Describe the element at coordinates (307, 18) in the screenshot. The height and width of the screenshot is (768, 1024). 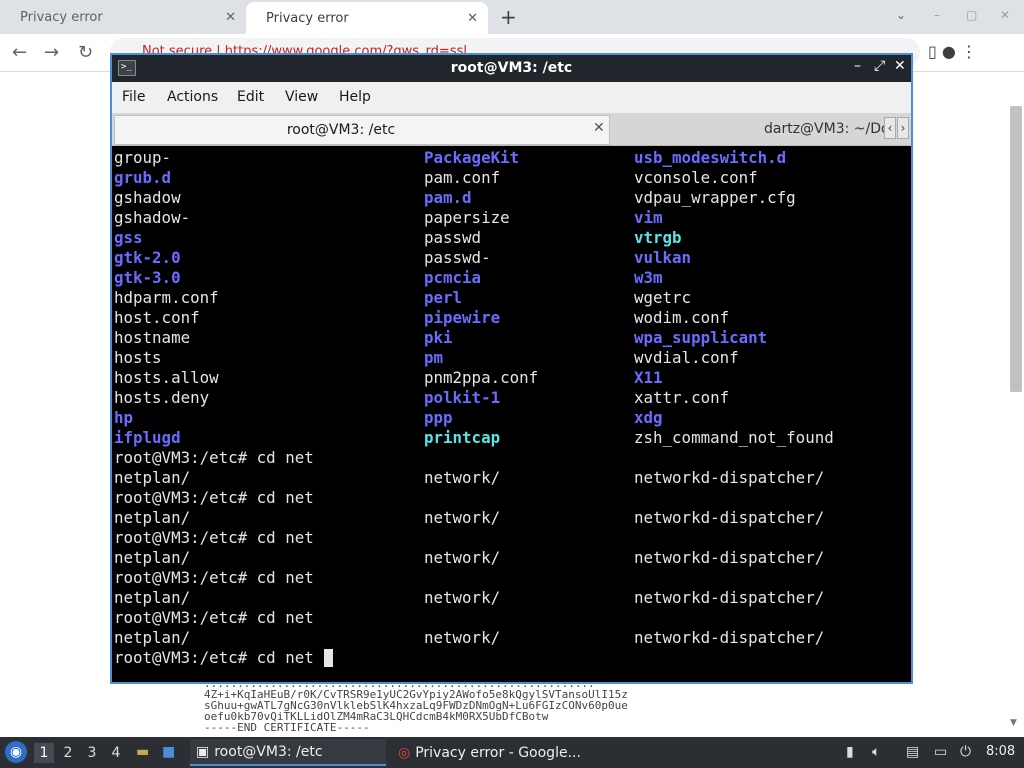
I see `browser-tab-label: Privacy error` at that location.